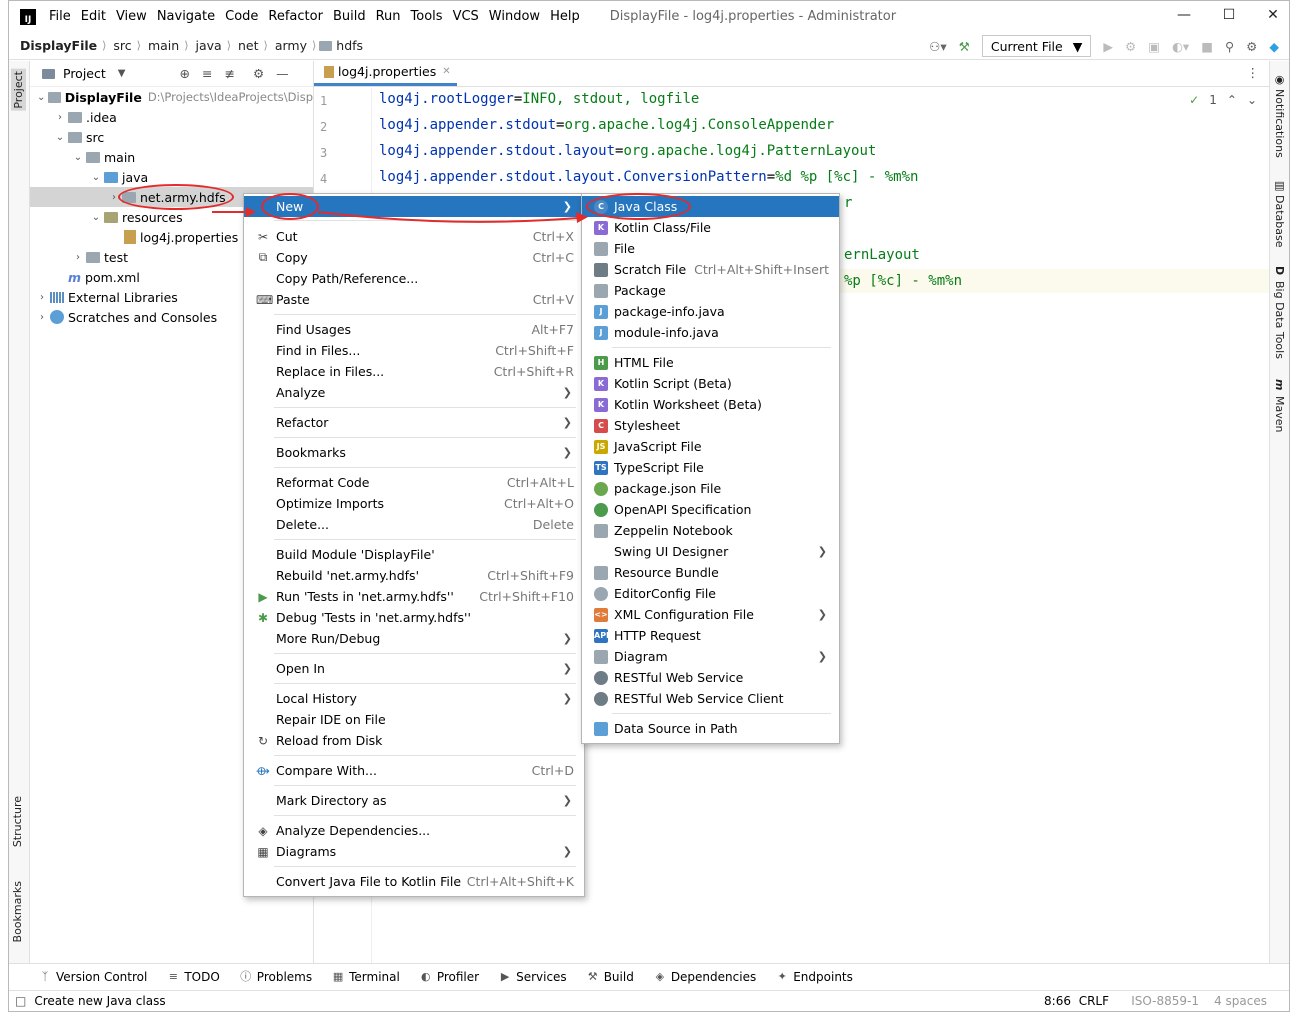  What do you see at coordinates (84, 73) in the screenshot?
I see `project-view-label: Project` at bounding box center [84, 73].